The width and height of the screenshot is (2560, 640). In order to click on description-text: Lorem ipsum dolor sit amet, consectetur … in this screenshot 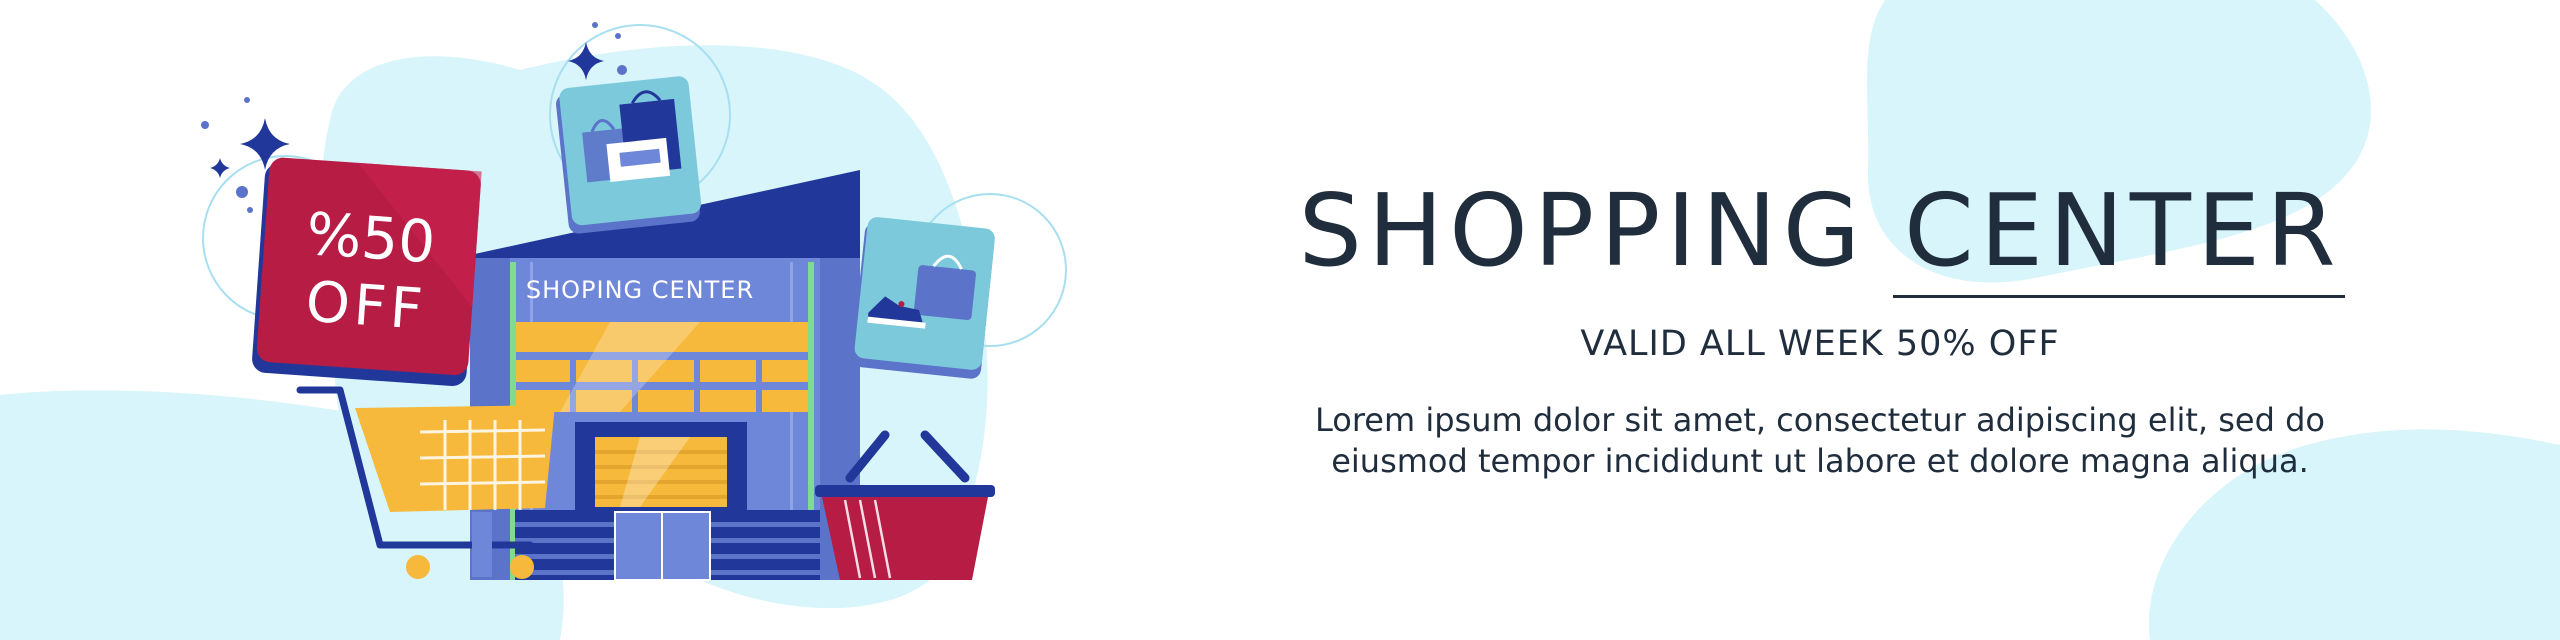, I will do `click(1820, 441)`.